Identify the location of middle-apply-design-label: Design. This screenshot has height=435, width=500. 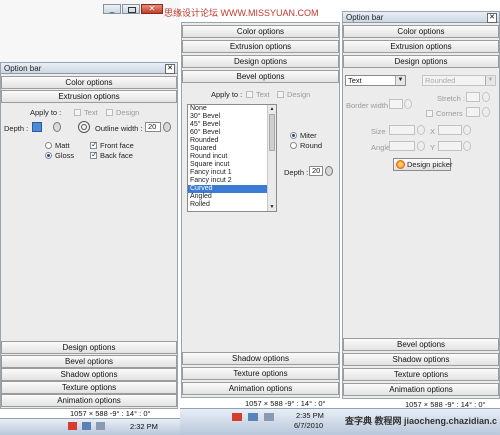
(299, 94).